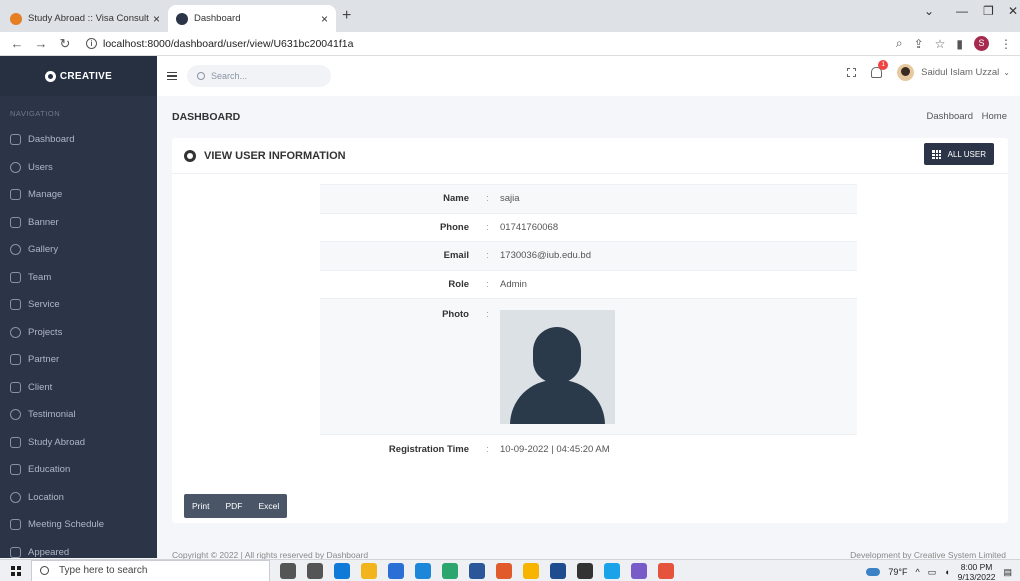 The width and height of the screenshot is (1020, 581). What do you see at coordinates (929, 11) in the screenshot?
I see `tab-search-chevron-icon: ⌄` at bounding box center [929, 11].